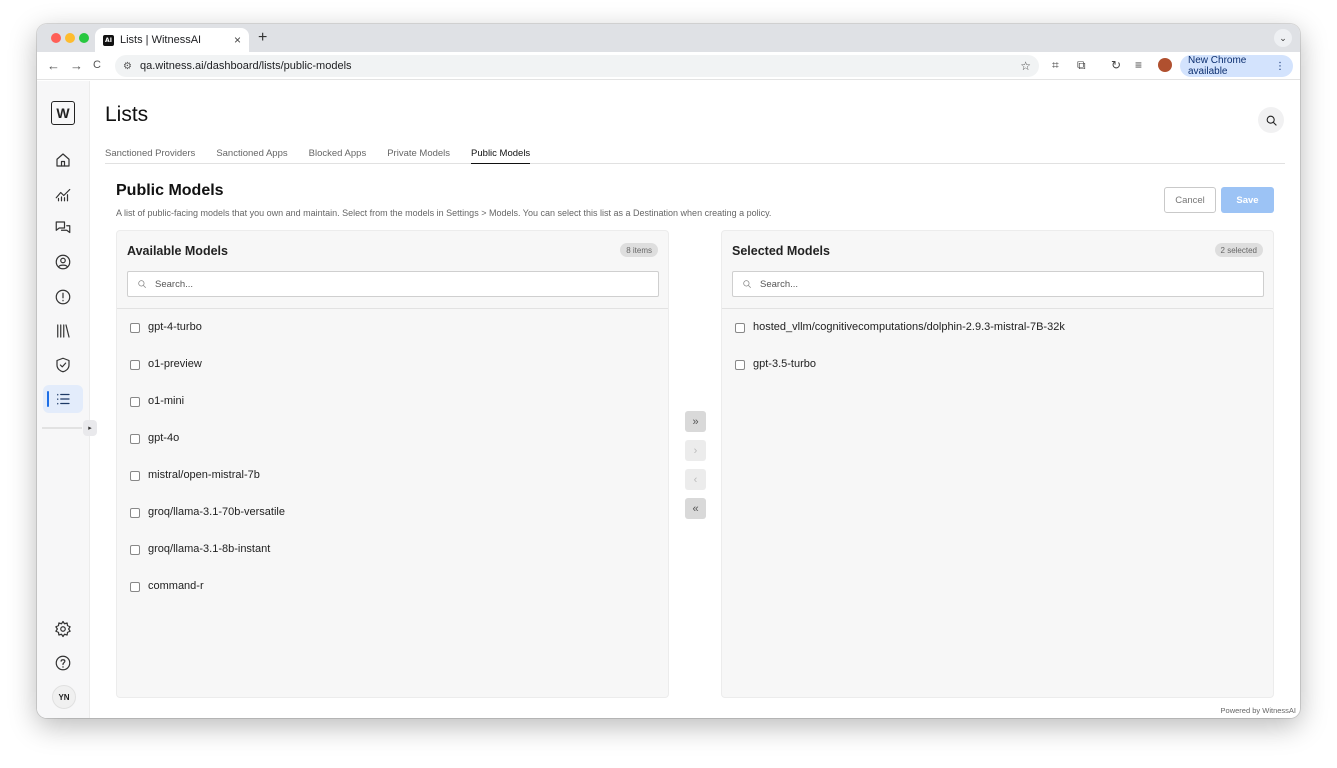 The height and width of the screenshot is (768, 1337). Describe the element at coordinates (127, 66) in the screenshot. I see `site-info-icon: ⚙` at that location.